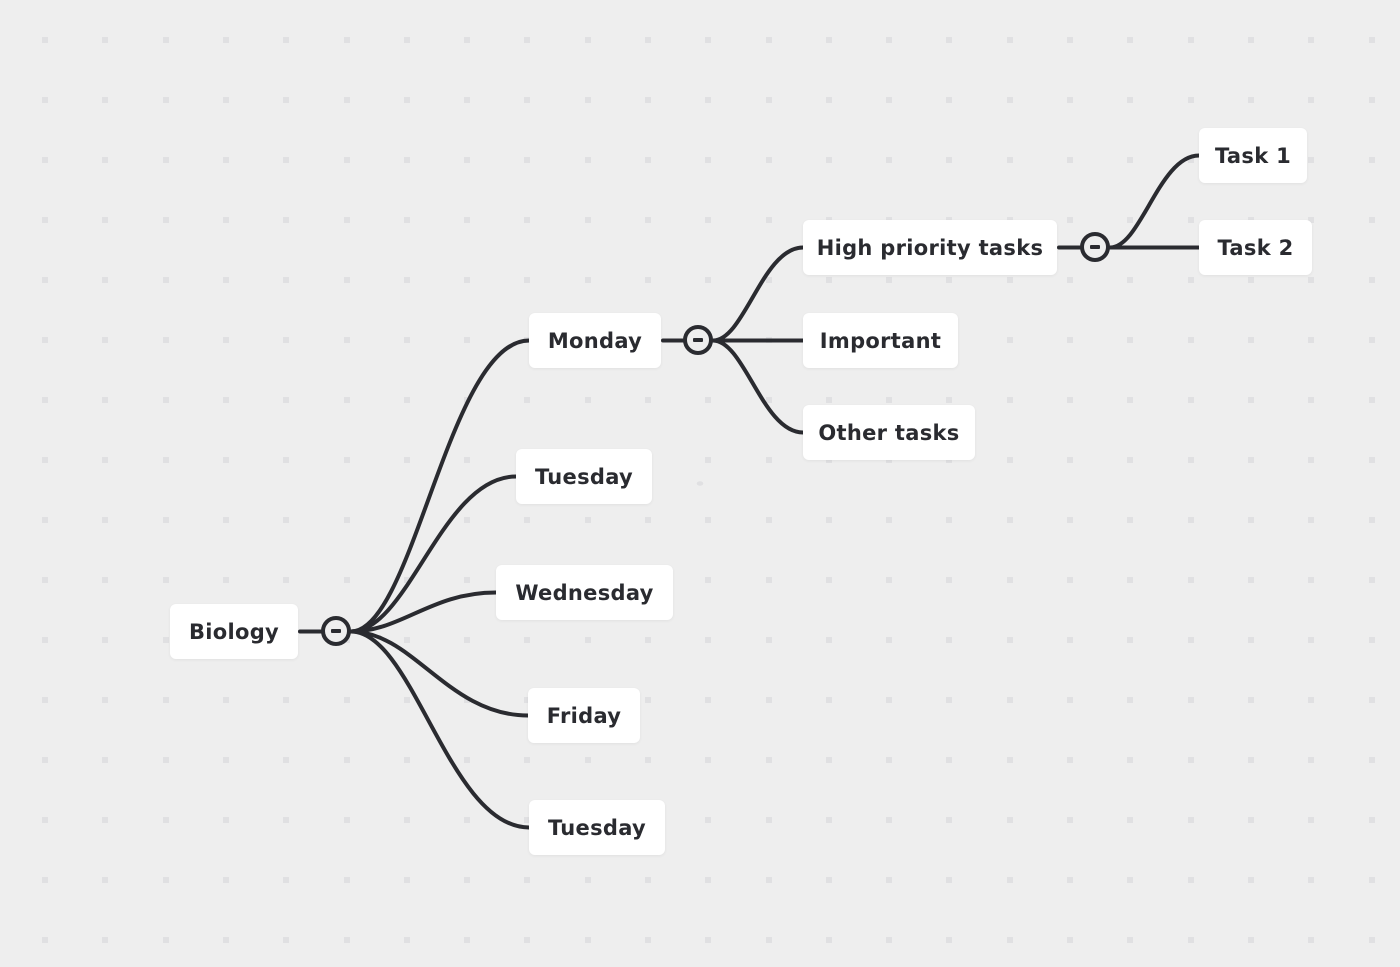 The width and height of the screenshot is (1400, 967). I want to click on node-wednesday: Wednesday, so click(584, 592).